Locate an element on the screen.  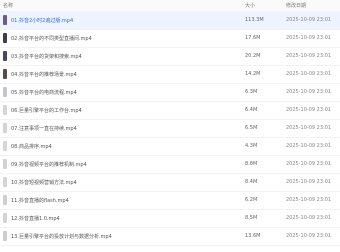
header-name: 名称 is located at coordinates (8, 5).